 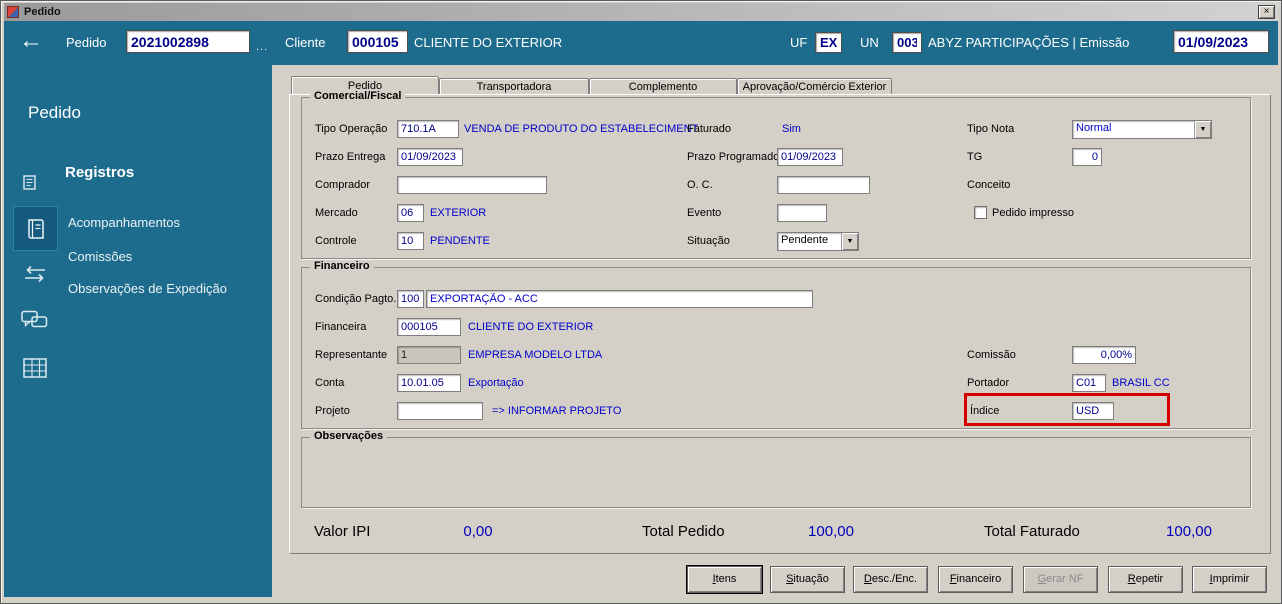 I want to click on condicao-pagto-code-input, so click(x=410, y=299).